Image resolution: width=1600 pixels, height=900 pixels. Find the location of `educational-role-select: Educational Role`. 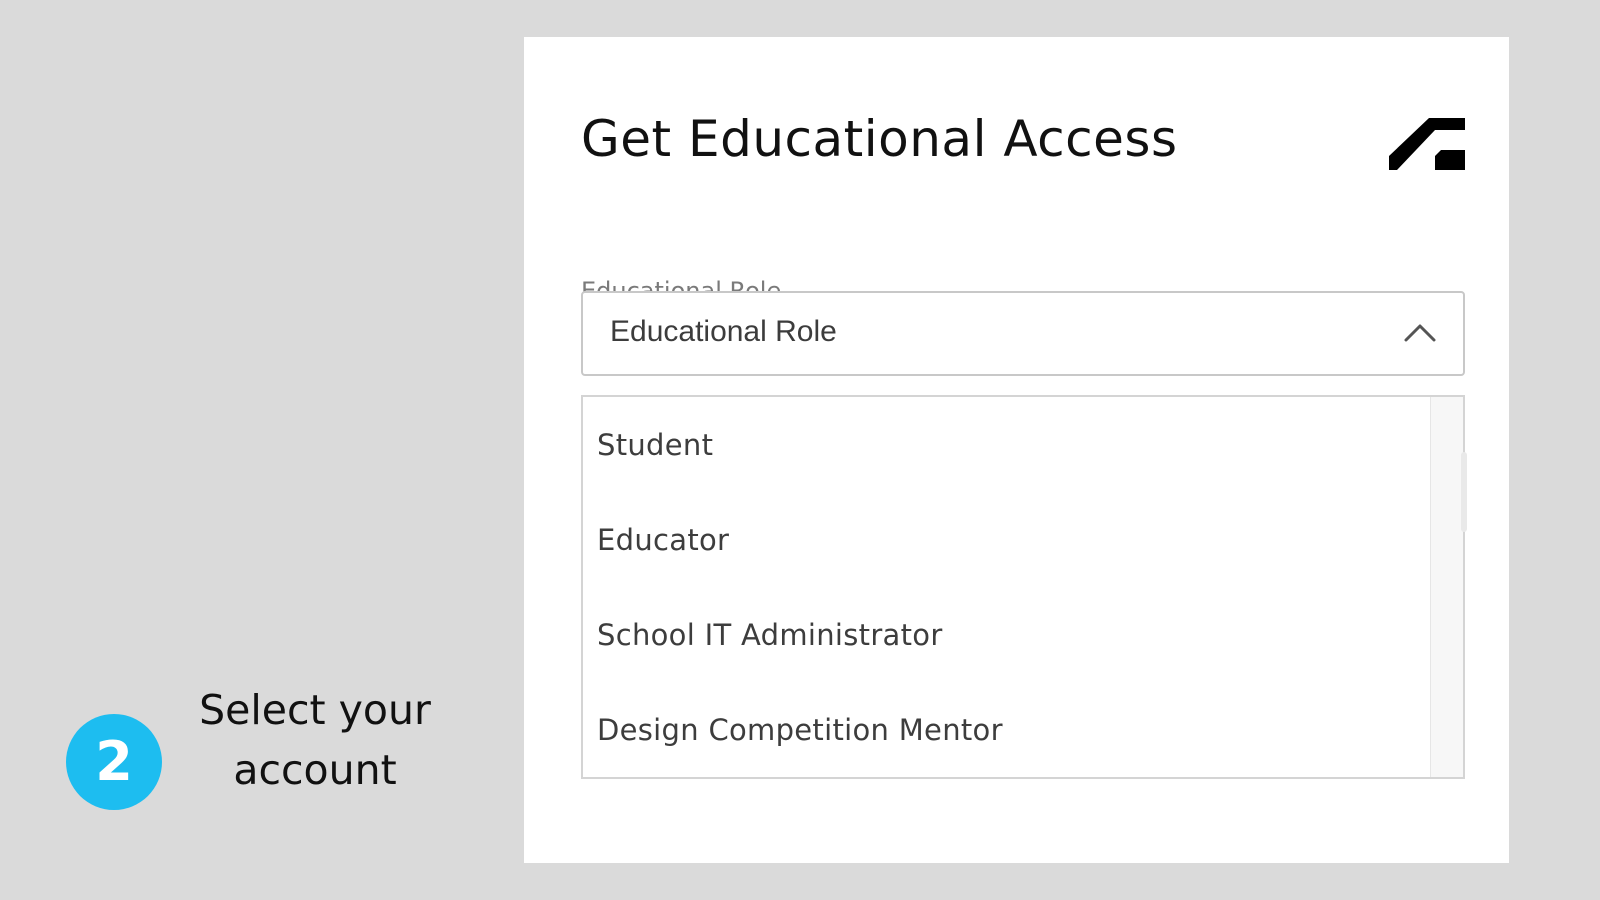

educational-role-select: Educational Role is located at coordinates (1023, 333).